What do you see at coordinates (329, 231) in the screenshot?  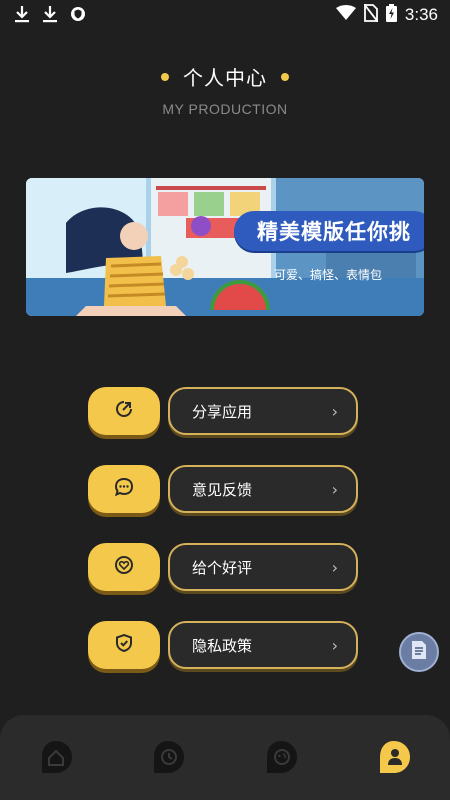 I see `banner-headline: 精美模版任你挑` at bounding box center [329, 231].